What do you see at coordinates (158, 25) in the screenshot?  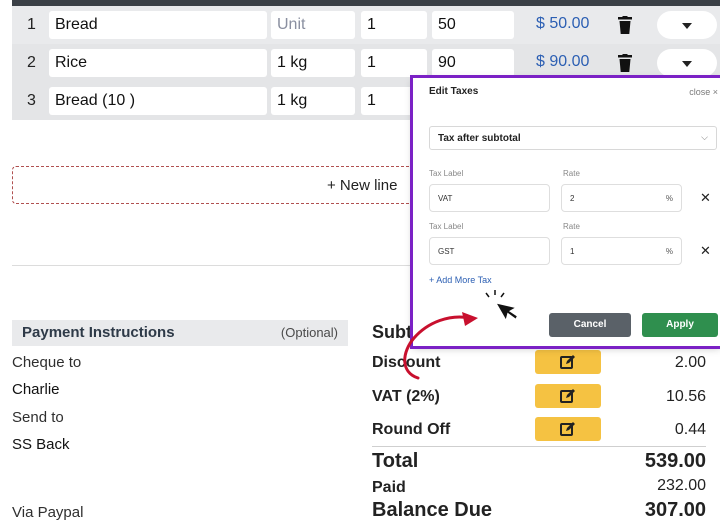 I see `item-description-input: Bread` at bounding box center [158, 25].